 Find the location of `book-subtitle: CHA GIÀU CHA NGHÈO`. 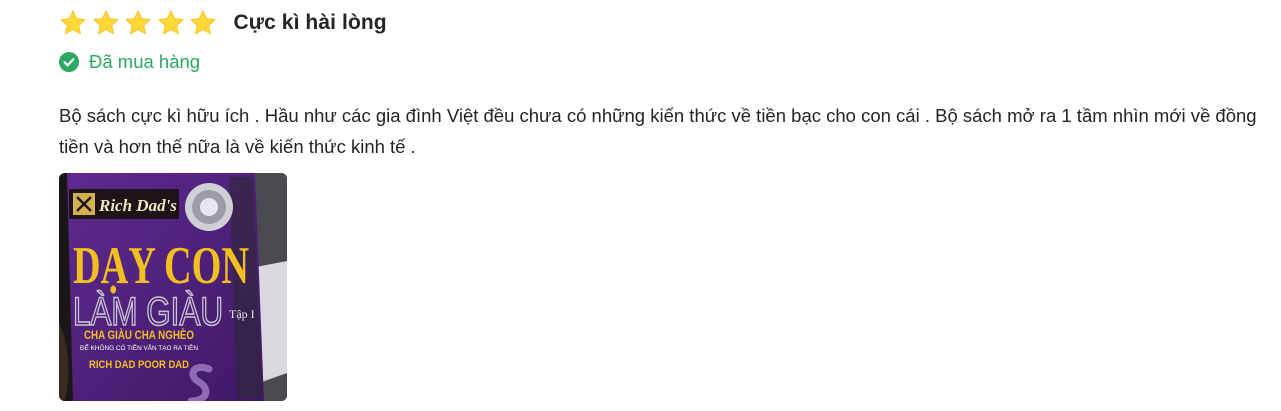

book-subtitle: CHA GIÀU CHA NGHÈO is located at coordinates (139, 334).